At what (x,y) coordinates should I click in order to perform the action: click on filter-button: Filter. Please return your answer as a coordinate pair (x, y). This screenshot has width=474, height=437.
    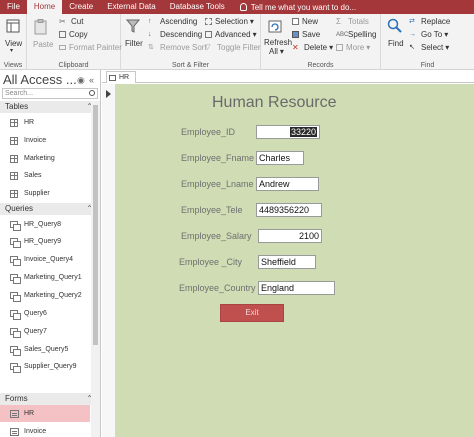
    Looking at the image, I should click on (134, 43).